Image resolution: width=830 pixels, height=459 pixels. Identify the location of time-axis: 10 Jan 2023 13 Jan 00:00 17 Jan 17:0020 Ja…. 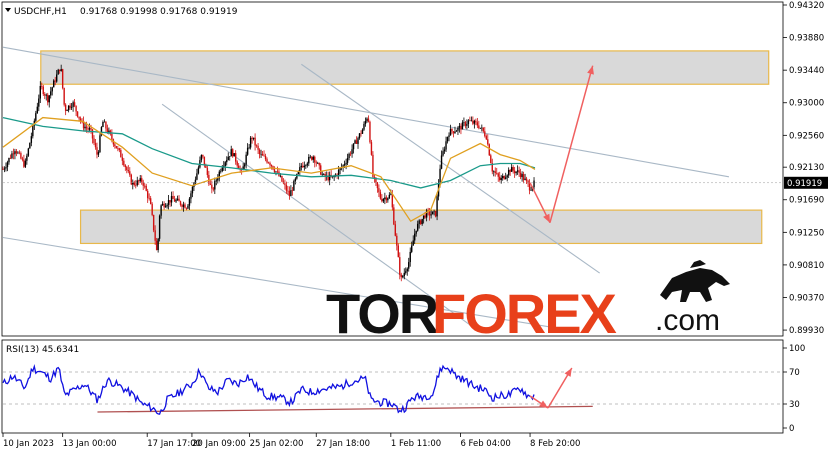
(291, 441).